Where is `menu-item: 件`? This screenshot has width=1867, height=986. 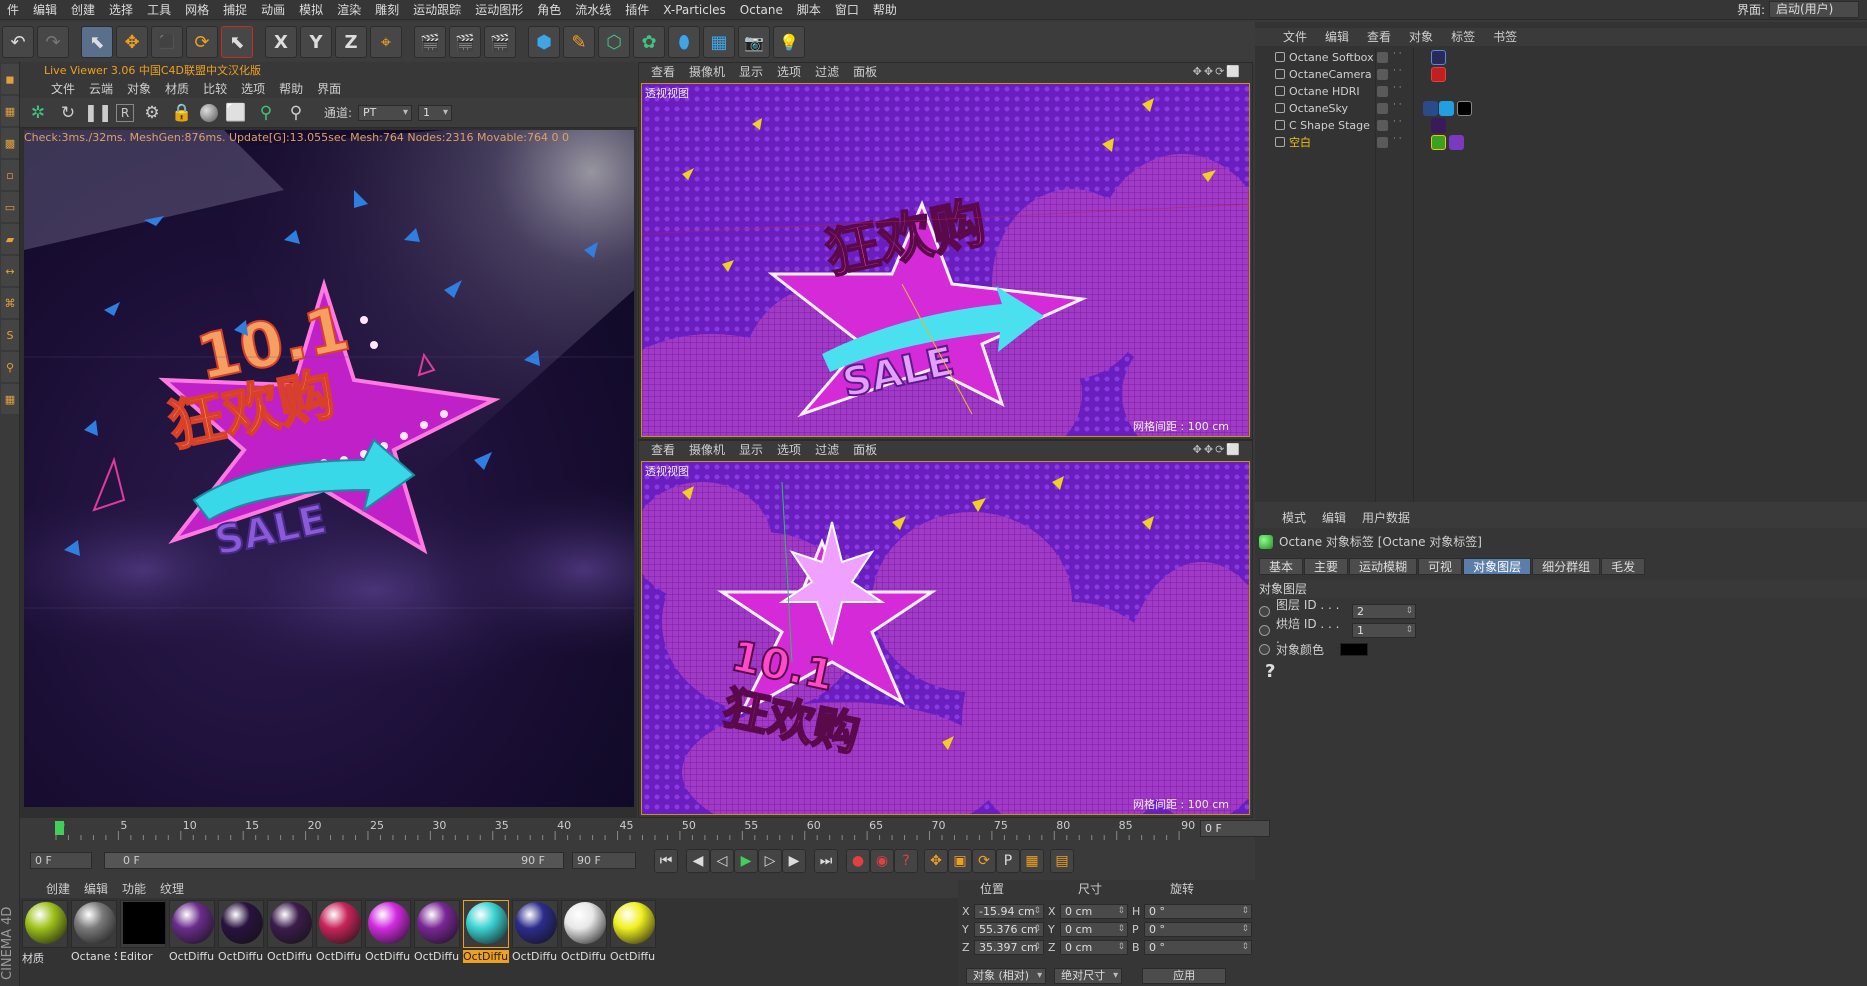 menu-item: 件 is located at coordinates (13, 9).